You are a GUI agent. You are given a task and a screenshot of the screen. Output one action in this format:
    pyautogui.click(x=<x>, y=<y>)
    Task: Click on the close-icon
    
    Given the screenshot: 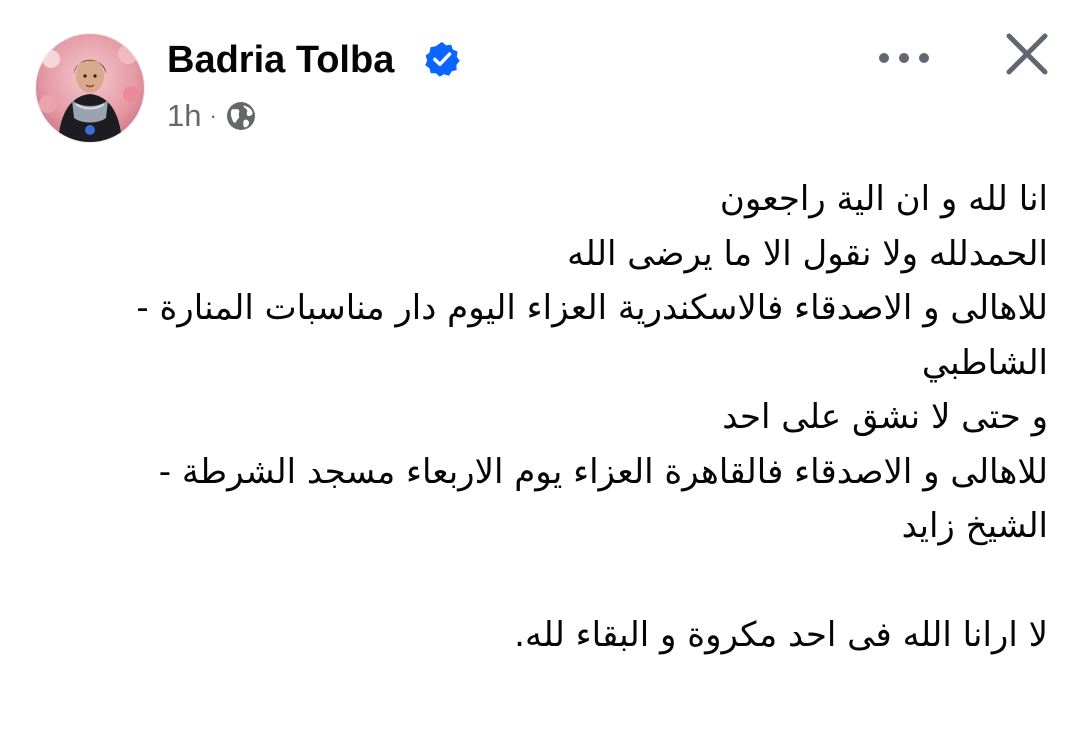 What is the action you would take?
    pyautogui.click(x=1027, y=54)
    